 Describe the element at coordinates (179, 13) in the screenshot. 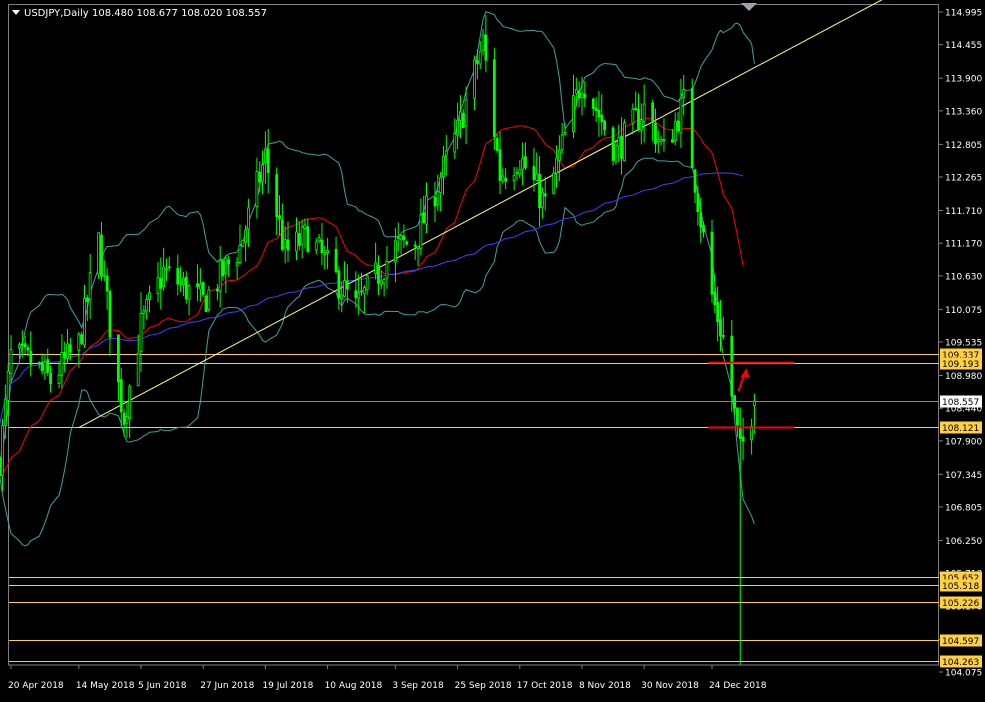

I see `ohlc-label: 108.480 108.677 108.020 108.557` at that location.